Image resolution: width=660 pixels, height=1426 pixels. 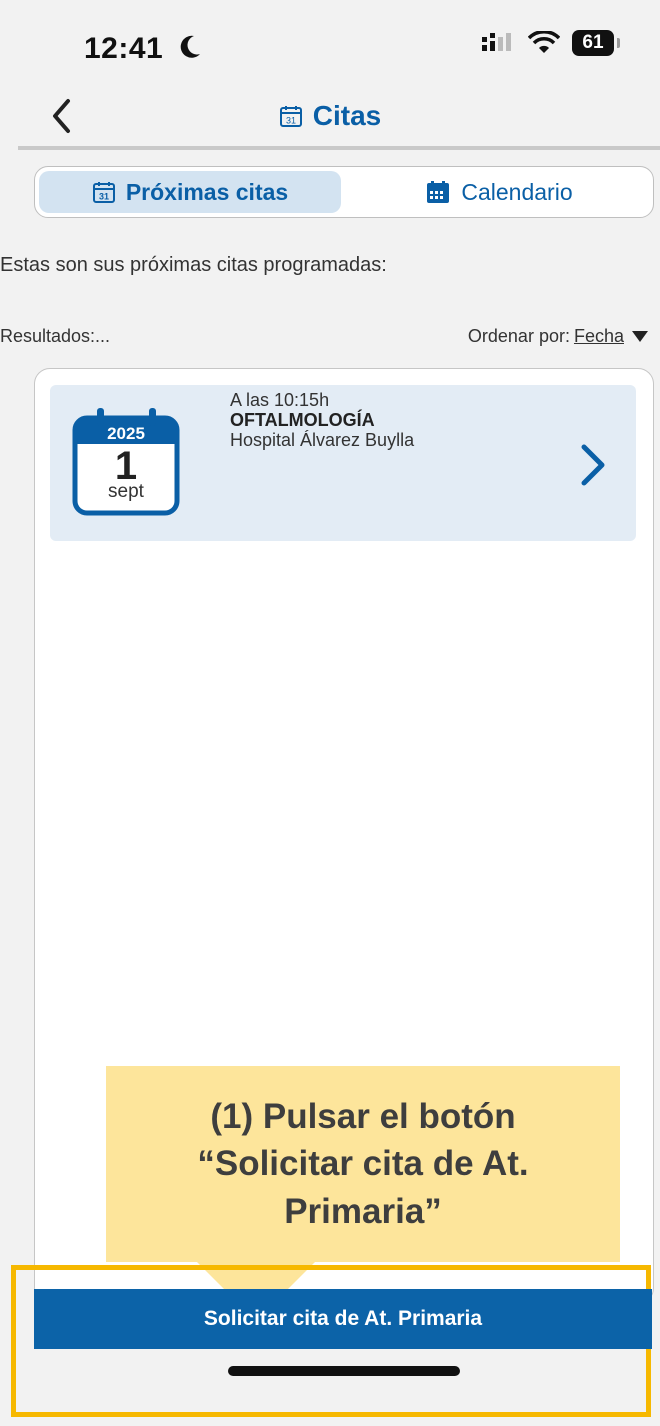 What do you see at coordinates (126, 433) in the screenshot?
I see `appointment-year: 2025` at bounding box center [126, 433].